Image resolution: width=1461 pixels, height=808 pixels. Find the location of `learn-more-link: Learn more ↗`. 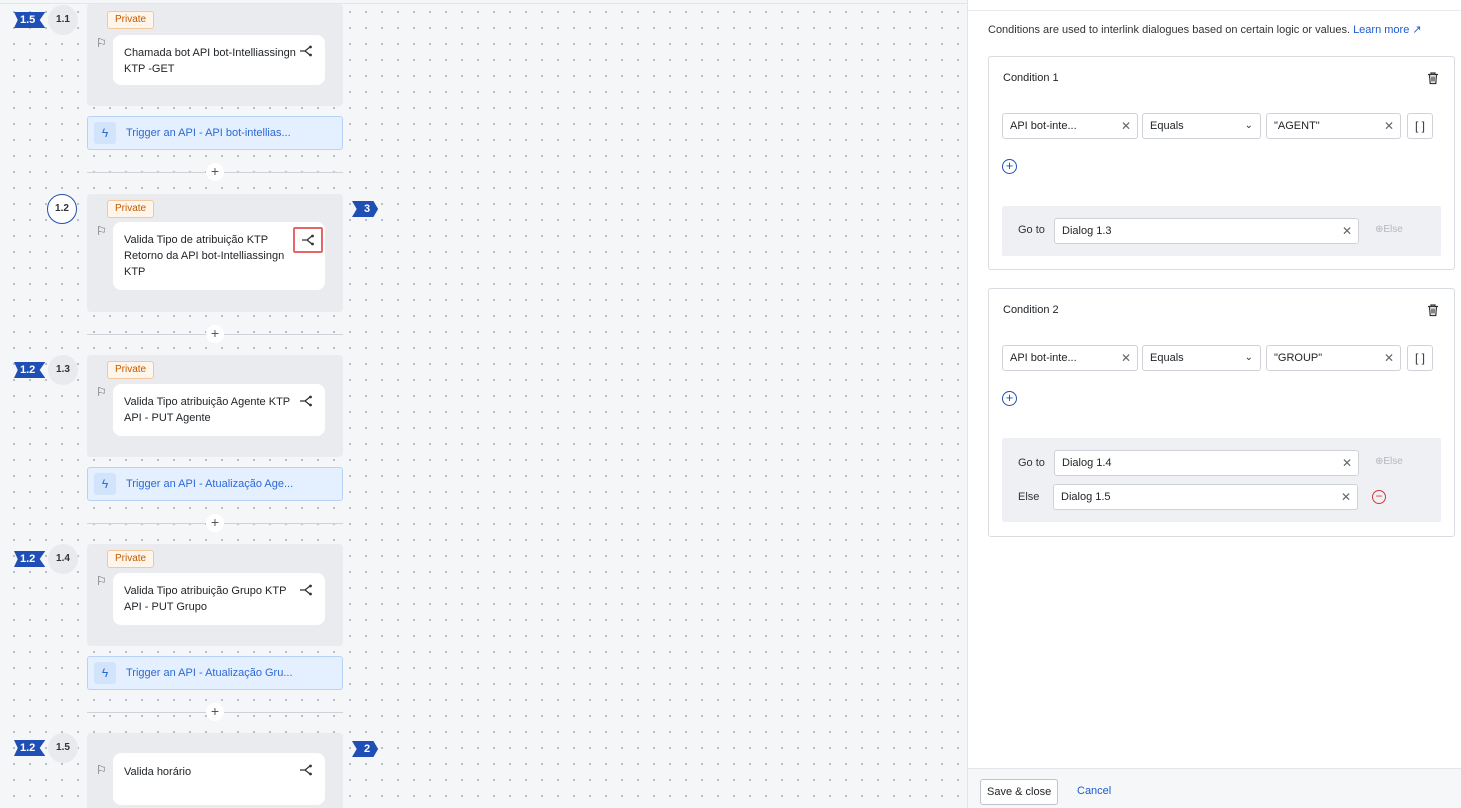

learn-more-link: Learn more ↗ is located at coordinates (1387, 30).